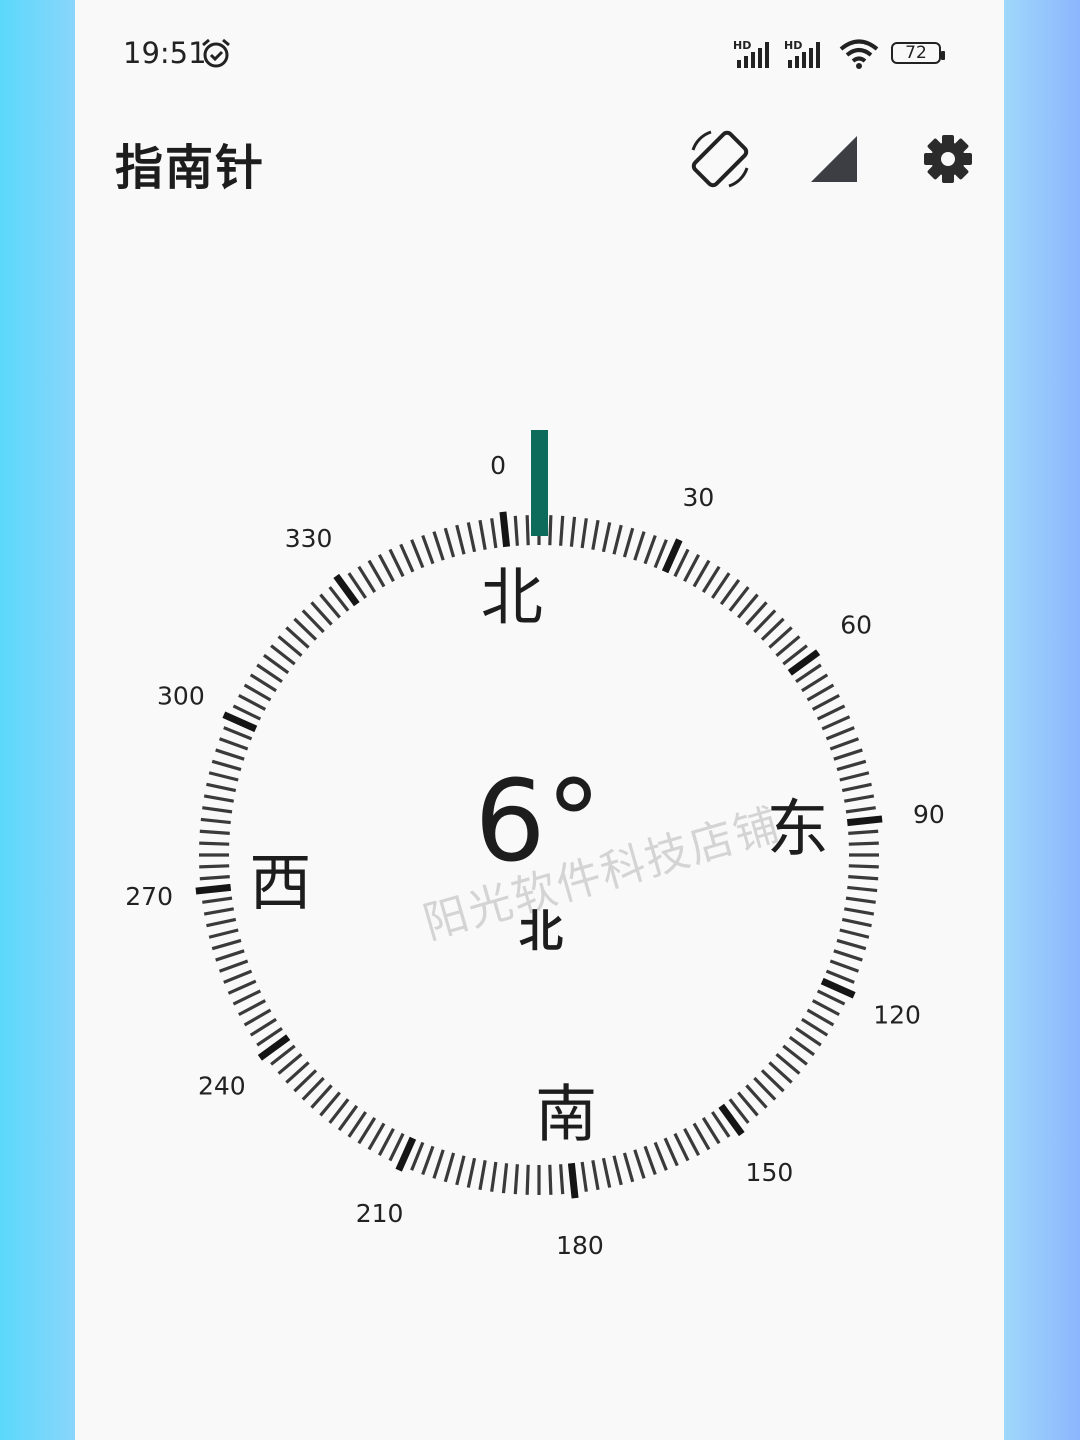 This screenshot has width=1080, height=1440. Describe the element at coordinates (699, 497) in the screenshot. I see `degree-label: 30` at that location.